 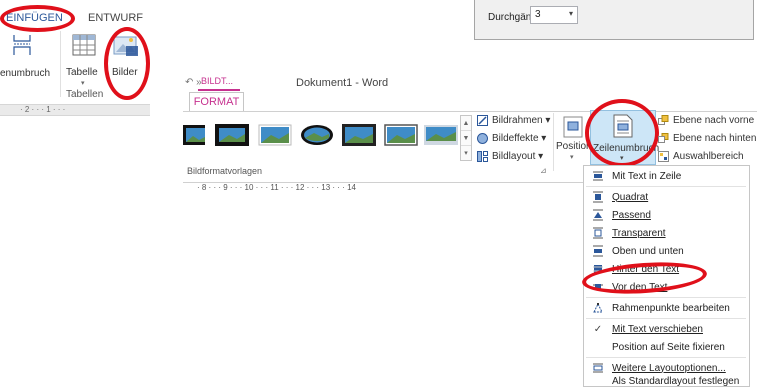 What do you see at coordinates (126, 58) in the screenshot?
I see `pictures-button: Bilder` at bounding box center [126, 58].